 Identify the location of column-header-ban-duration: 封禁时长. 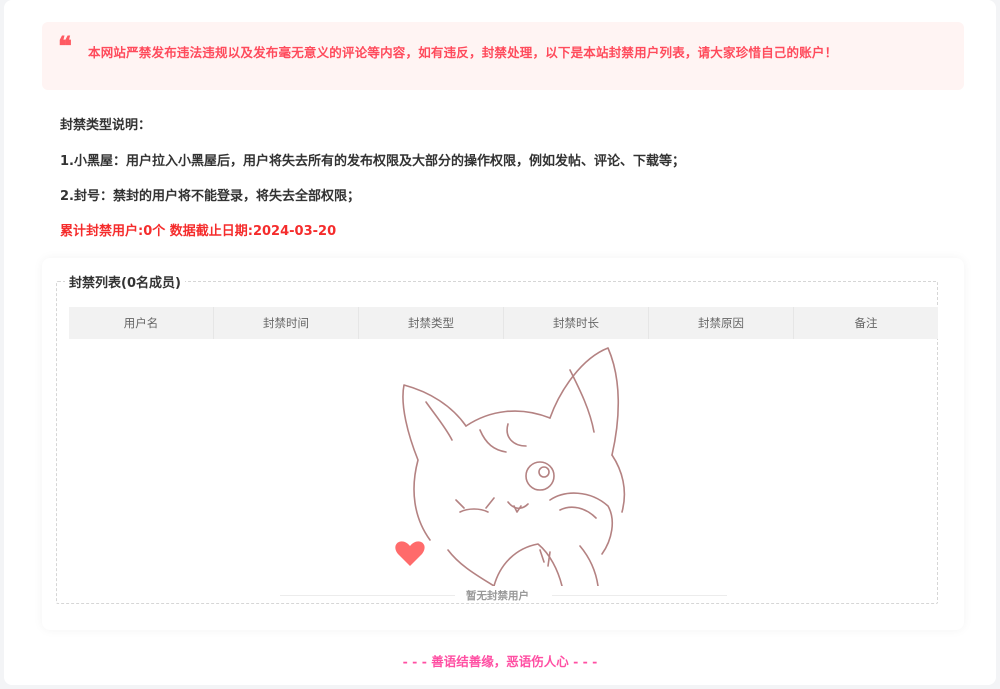
(576, 323).